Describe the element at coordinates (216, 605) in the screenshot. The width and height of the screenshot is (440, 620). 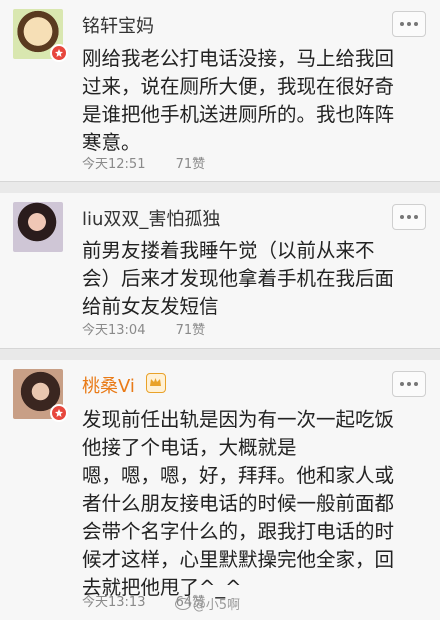
I see `watermark-text: @小5啊` at that location.